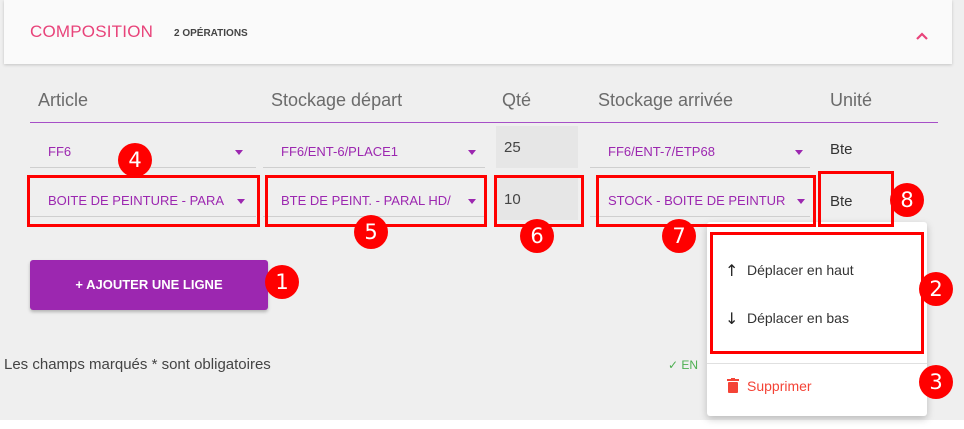  I want to click on annotation-badge-1: 1, so click(282, 282).